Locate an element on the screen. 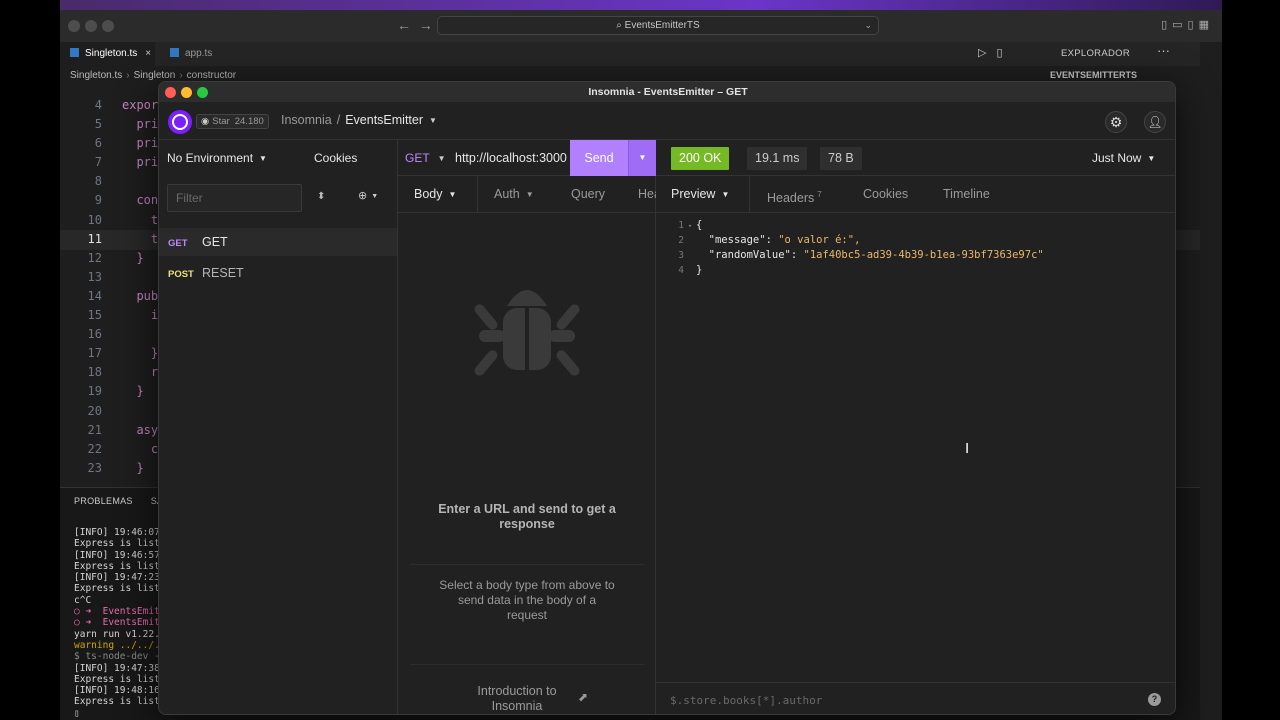 Image resolution: width=1280 pixels, height=720 pixels. fold-icon: ▾ is located at coordinates (690, 226).